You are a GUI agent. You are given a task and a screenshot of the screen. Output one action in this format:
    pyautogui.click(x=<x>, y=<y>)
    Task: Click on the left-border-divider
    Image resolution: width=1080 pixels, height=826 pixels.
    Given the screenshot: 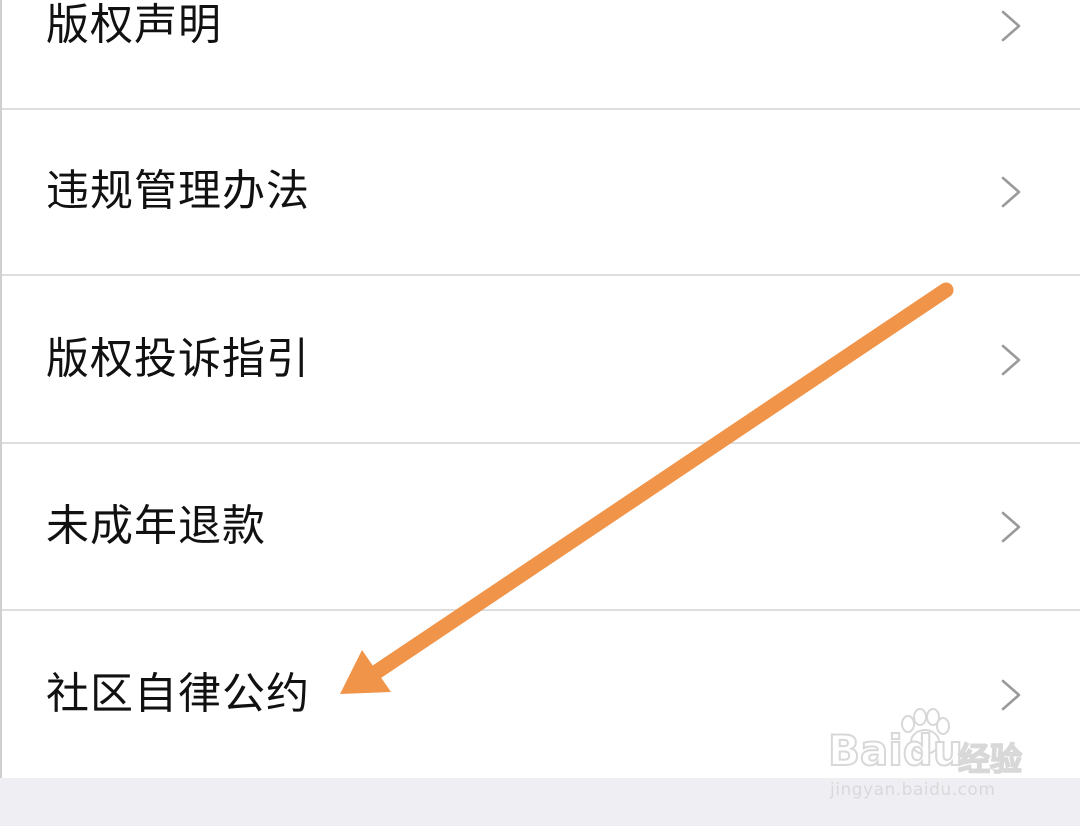 What is the action you would take?
    pyautogui.click(x=1, y=389)
    